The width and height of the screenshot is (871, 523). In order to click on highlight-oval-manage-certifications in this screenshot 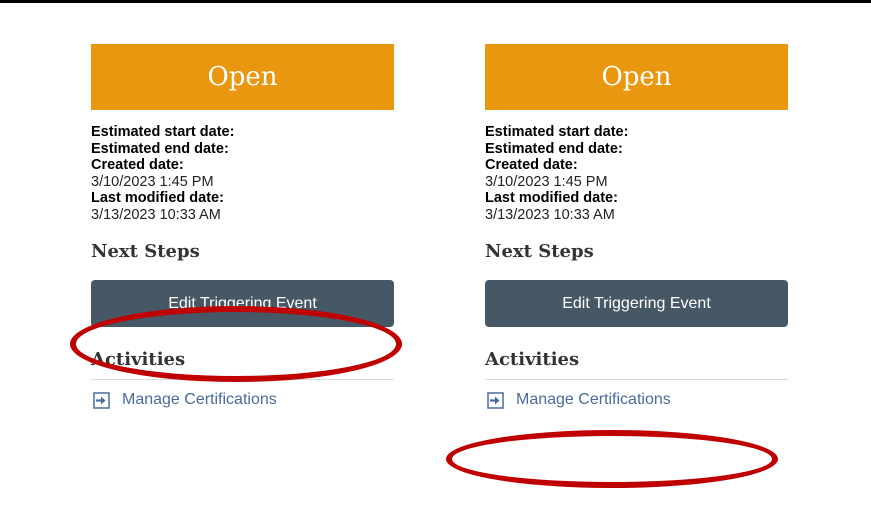, I will do `click(612, 459)`.